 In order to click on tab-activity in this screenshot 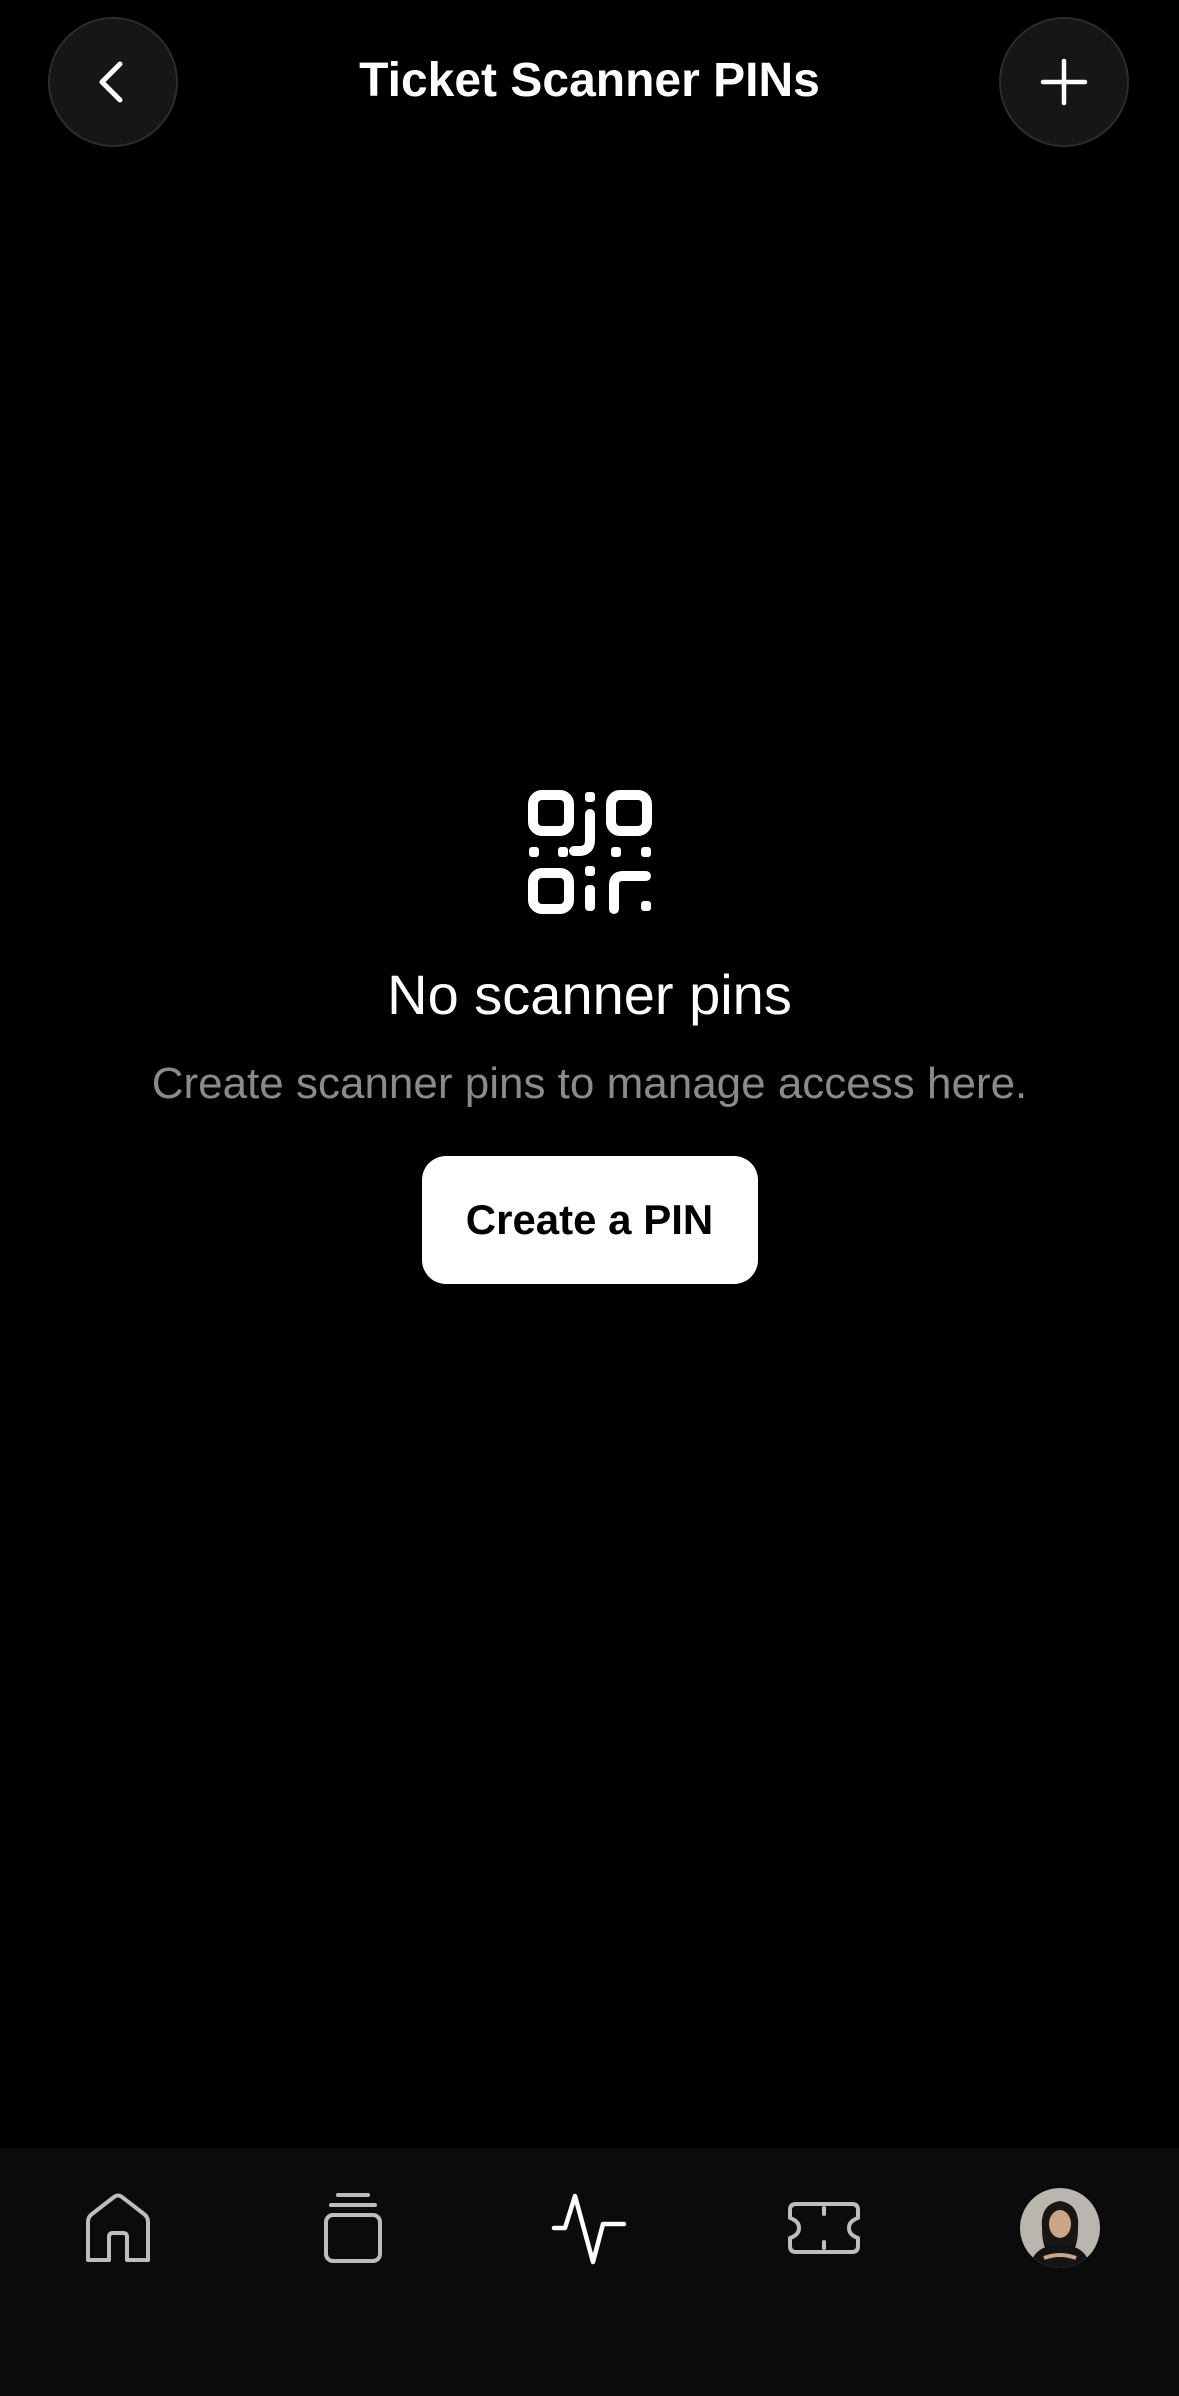, I will do `click(589, 2228)`.